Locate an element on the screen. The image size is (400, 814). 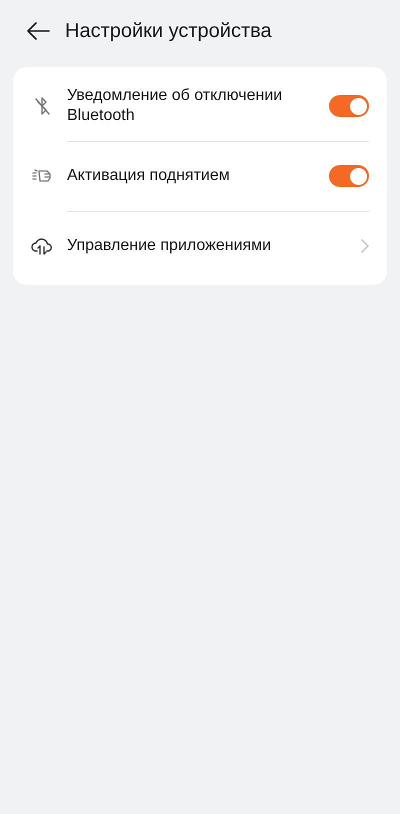
setting-label: Управление приложениями is located at coordinates (169, 246).